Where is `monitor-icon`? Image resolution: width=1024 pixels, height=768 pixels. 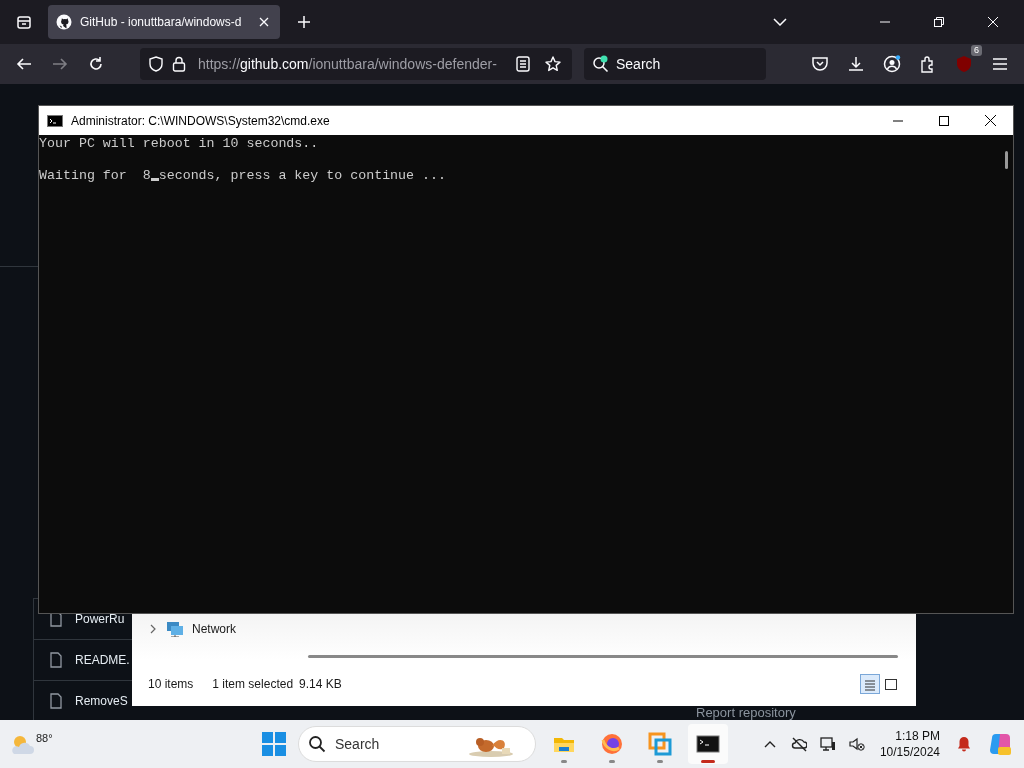
monitor-icon is located at coordinates (828, 744).